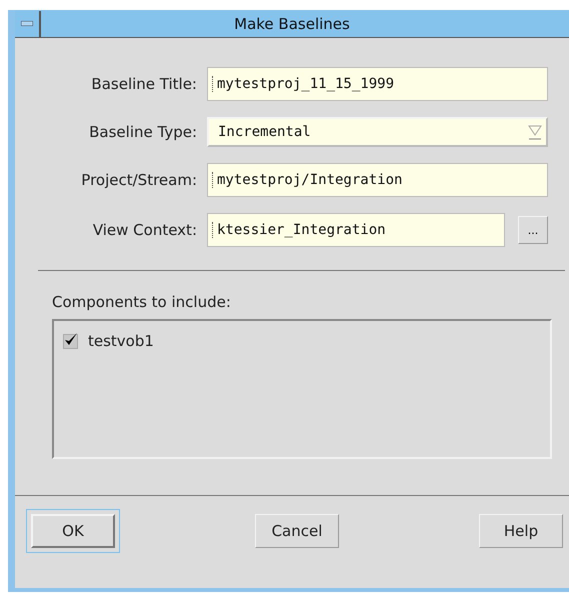 This screenshot has height=597, width=569. I want to click on dropdown: Incremental, so click(377, 132).